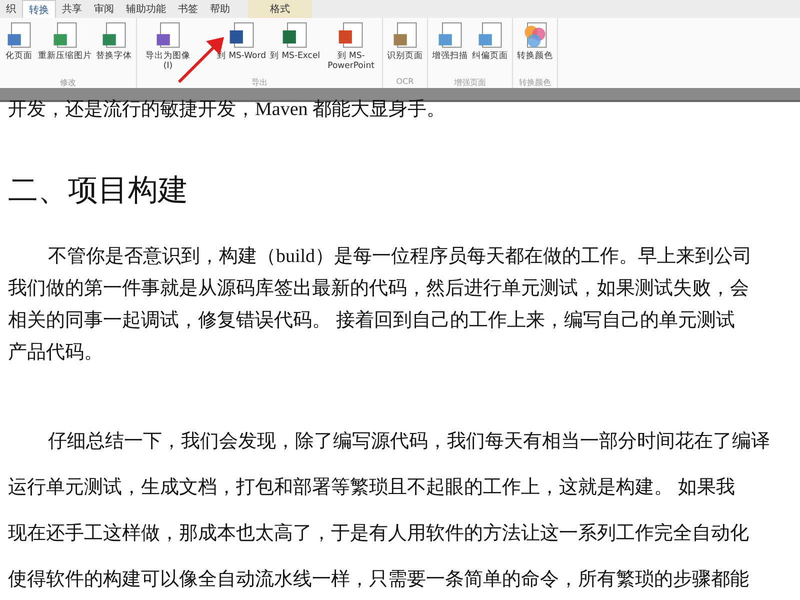 The image size is (800, 600). I want to click on ribbon-tab: 审阅, so click(104, 9).